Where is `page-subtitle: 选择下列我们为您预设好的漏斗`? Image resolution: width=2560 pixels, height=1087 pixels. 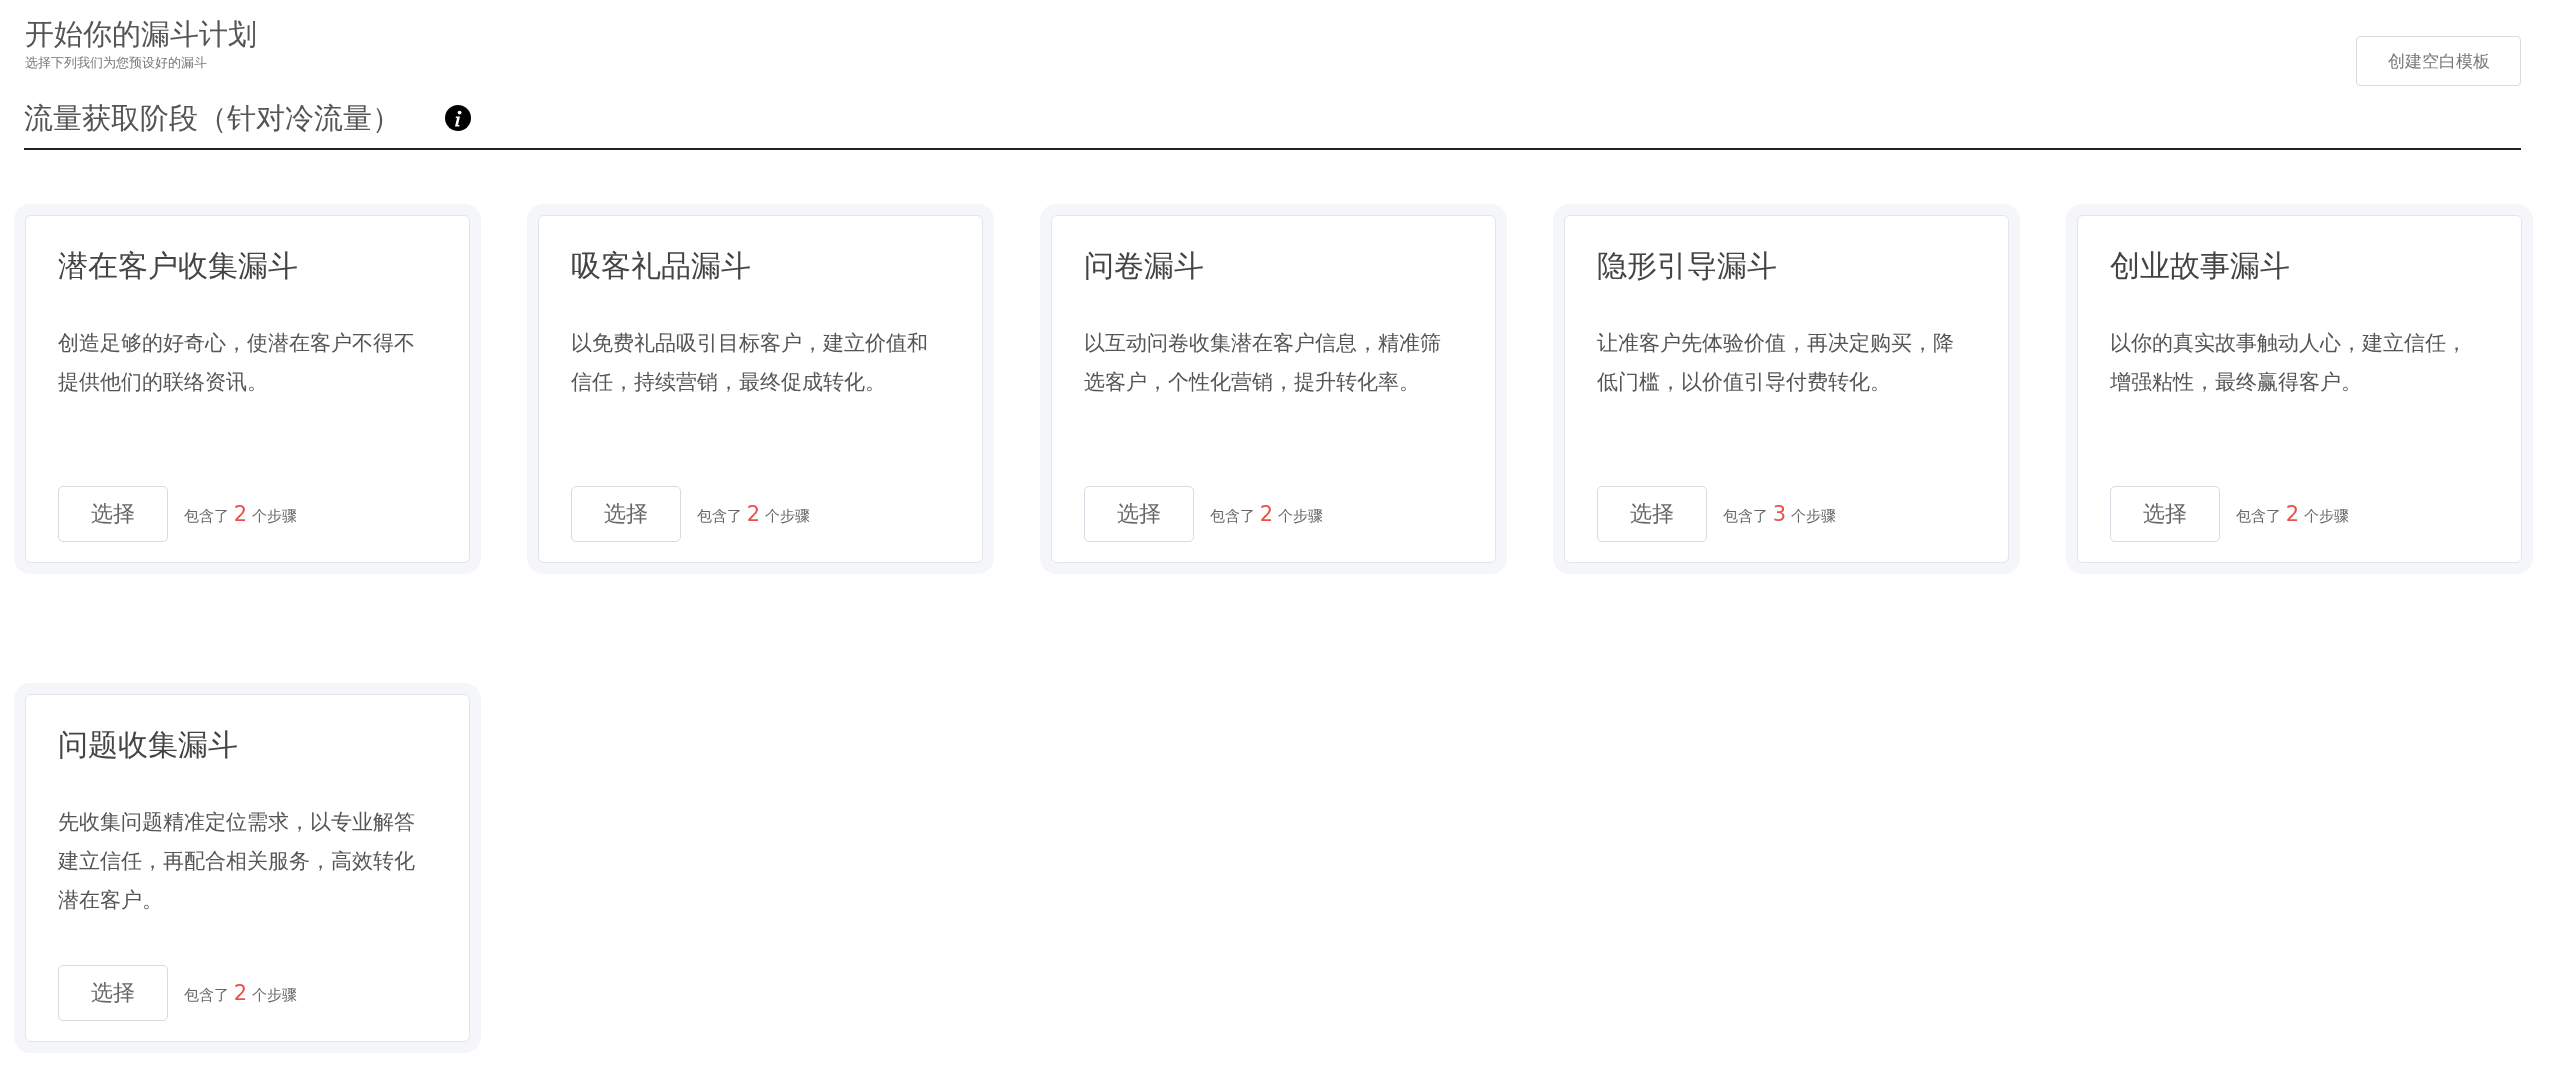 page-subtitle: 选择下列我们为您预设好的漏斗 is located at coordinates (116, 63).